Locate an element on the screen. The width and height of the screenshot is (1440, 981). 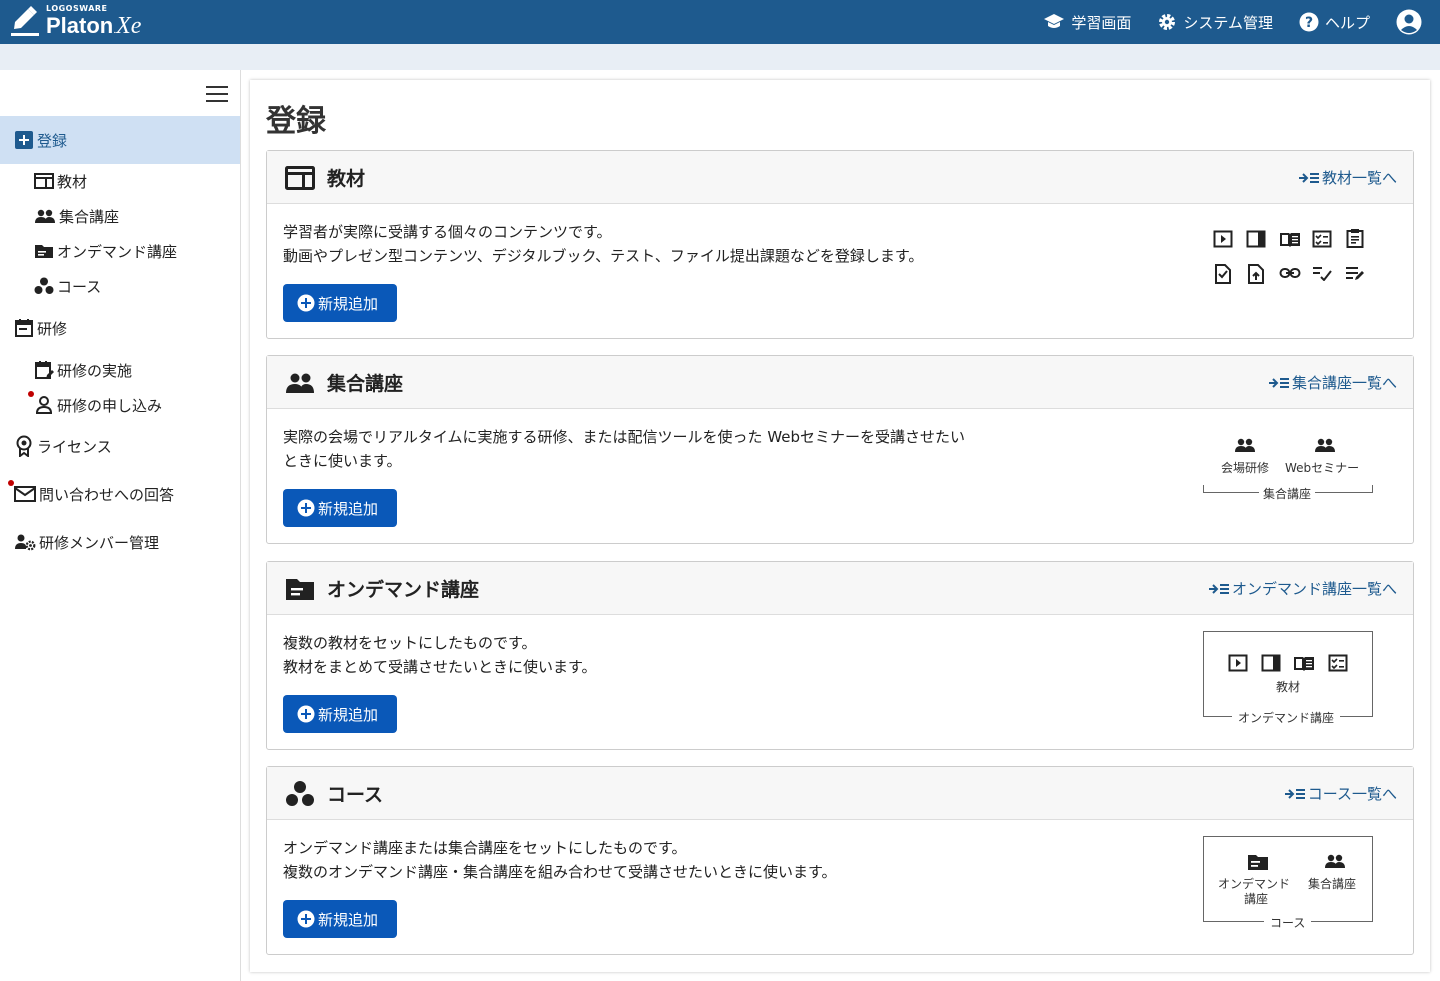
sidebar-item-training-run: 研修の実施 is located at coordinates (120, 370).